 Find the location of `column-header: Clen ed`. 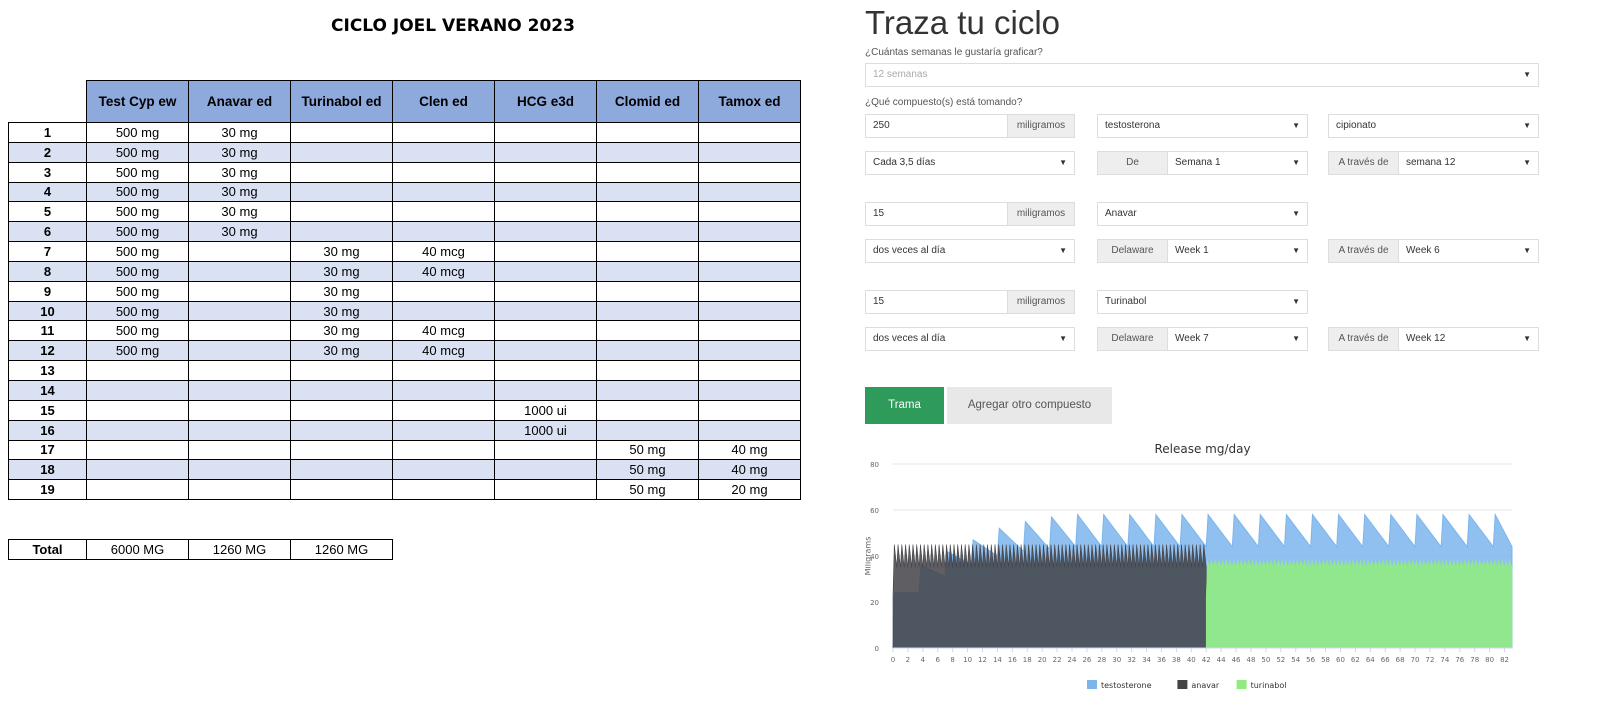

column-header: Clen ed is located at coordinates (443, 101).